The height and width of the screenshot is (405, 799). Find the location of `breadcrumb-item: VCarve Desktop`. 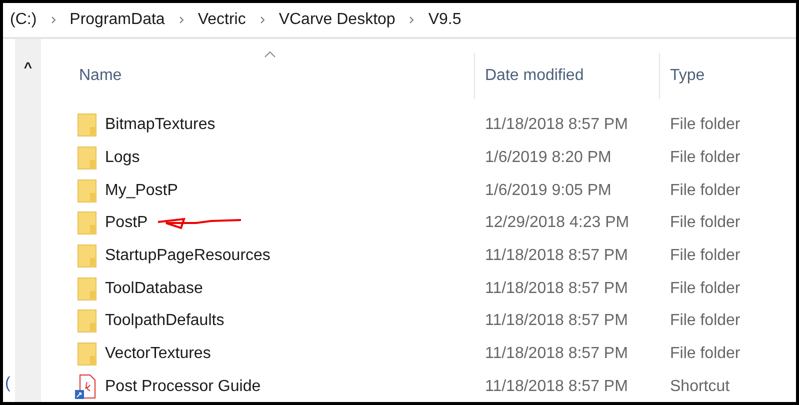

breadcrumb-item: VCarve Desktop is located at coordinates (337, 20).